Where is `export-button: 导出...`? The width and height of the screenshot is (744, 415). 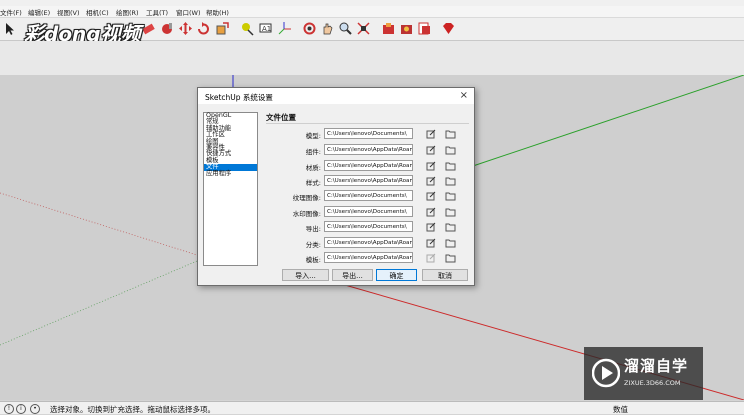 export-button: 导出... is located at coordinates (352, 275).